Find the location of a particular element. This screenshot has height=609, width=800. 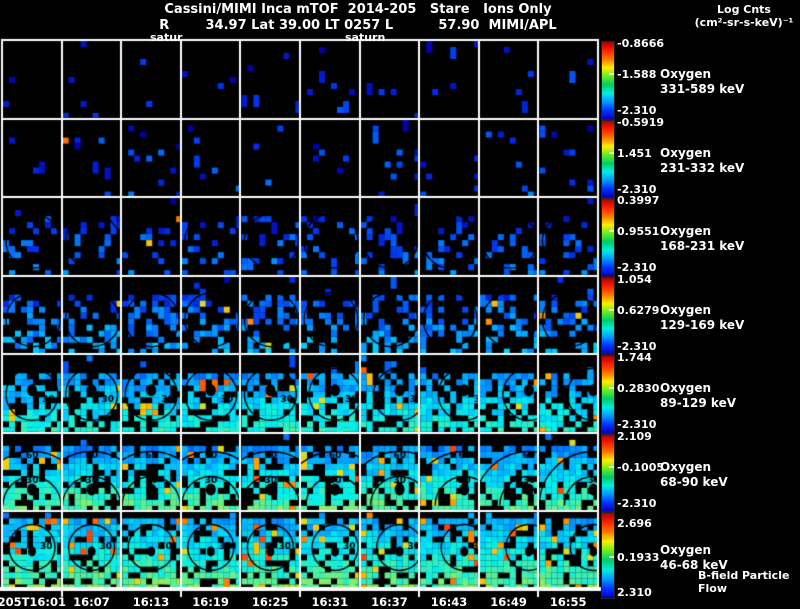

row-label: Oxygen 231-332 keV is located at coordinates (702, 161).